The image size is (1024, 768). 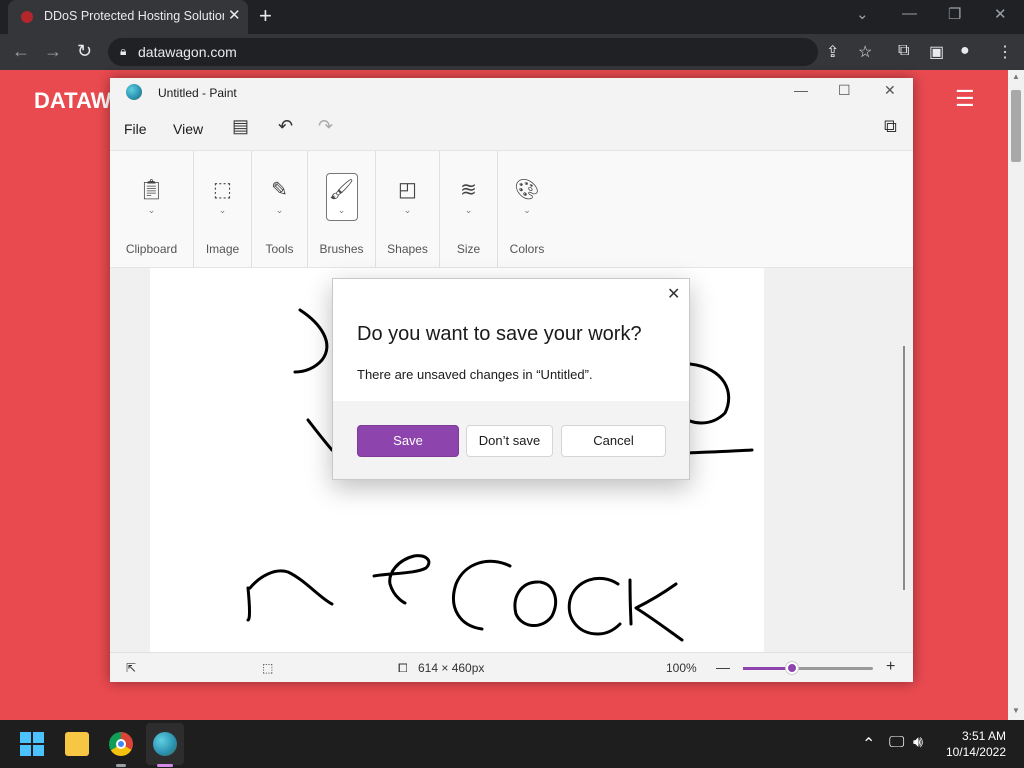 I want to click on canvas-dimensions: 614 × 460px, so click(x=451, y=668).